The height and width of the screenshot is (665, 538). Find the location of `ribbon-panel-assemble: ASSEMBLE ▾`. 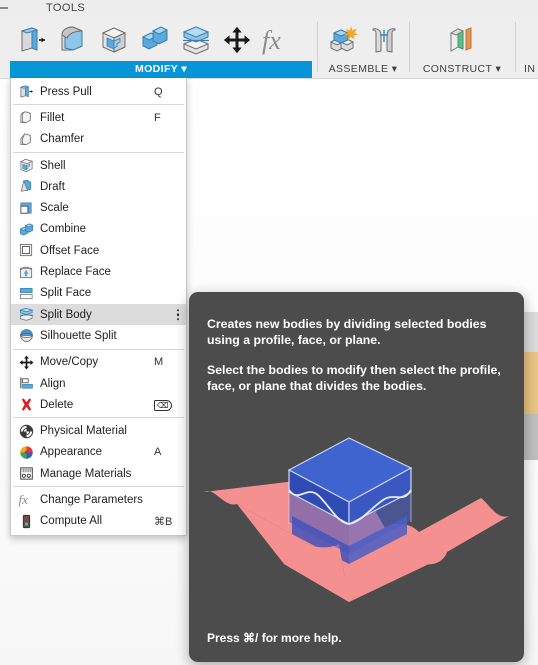

ribbon-panel-assemble: ASSEMBLE ▾ is located at coordinates (363, 48).